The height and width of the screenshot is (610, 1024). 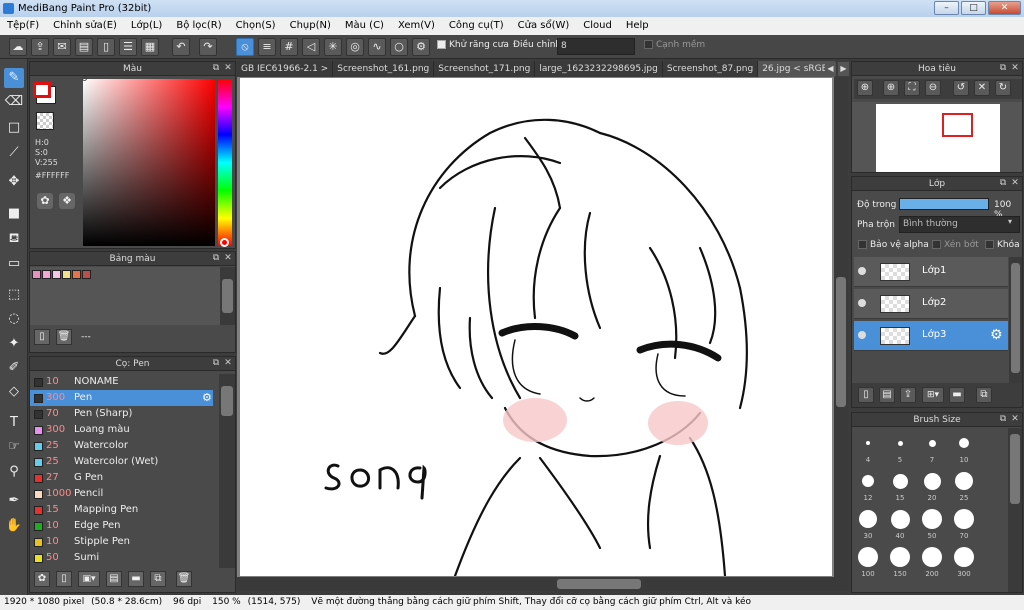 What do you see at coordinates (14, 214) in the screenshot?
I see `fill-rect-tool-icon: ■` at bounding box center [14, 214].